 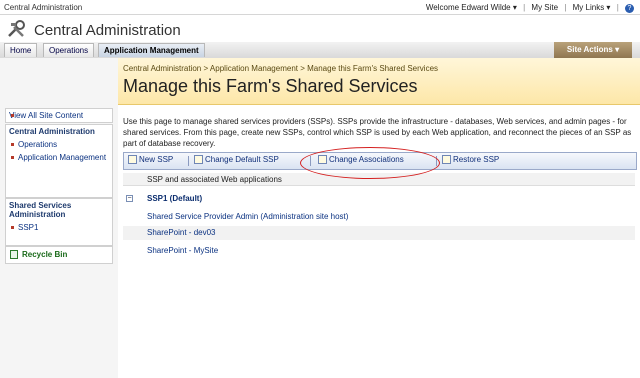 What do you see at coordinates (379, 199) in the screenshot?
I see `ssp-group-row: − SSP1 (Default)` at bounding box center [379, 199].